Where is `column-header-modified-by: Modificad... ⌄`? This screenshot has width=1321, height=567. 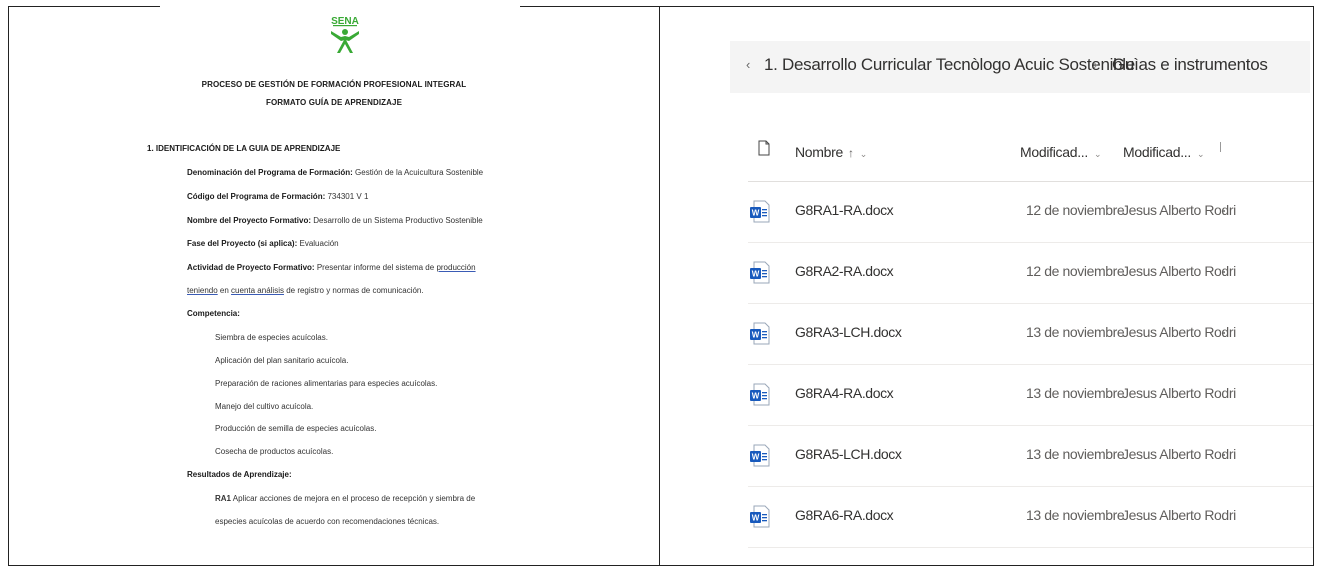
column-header-modified-by: Modificad... ⌄ is located at coordinates (1164, 152).